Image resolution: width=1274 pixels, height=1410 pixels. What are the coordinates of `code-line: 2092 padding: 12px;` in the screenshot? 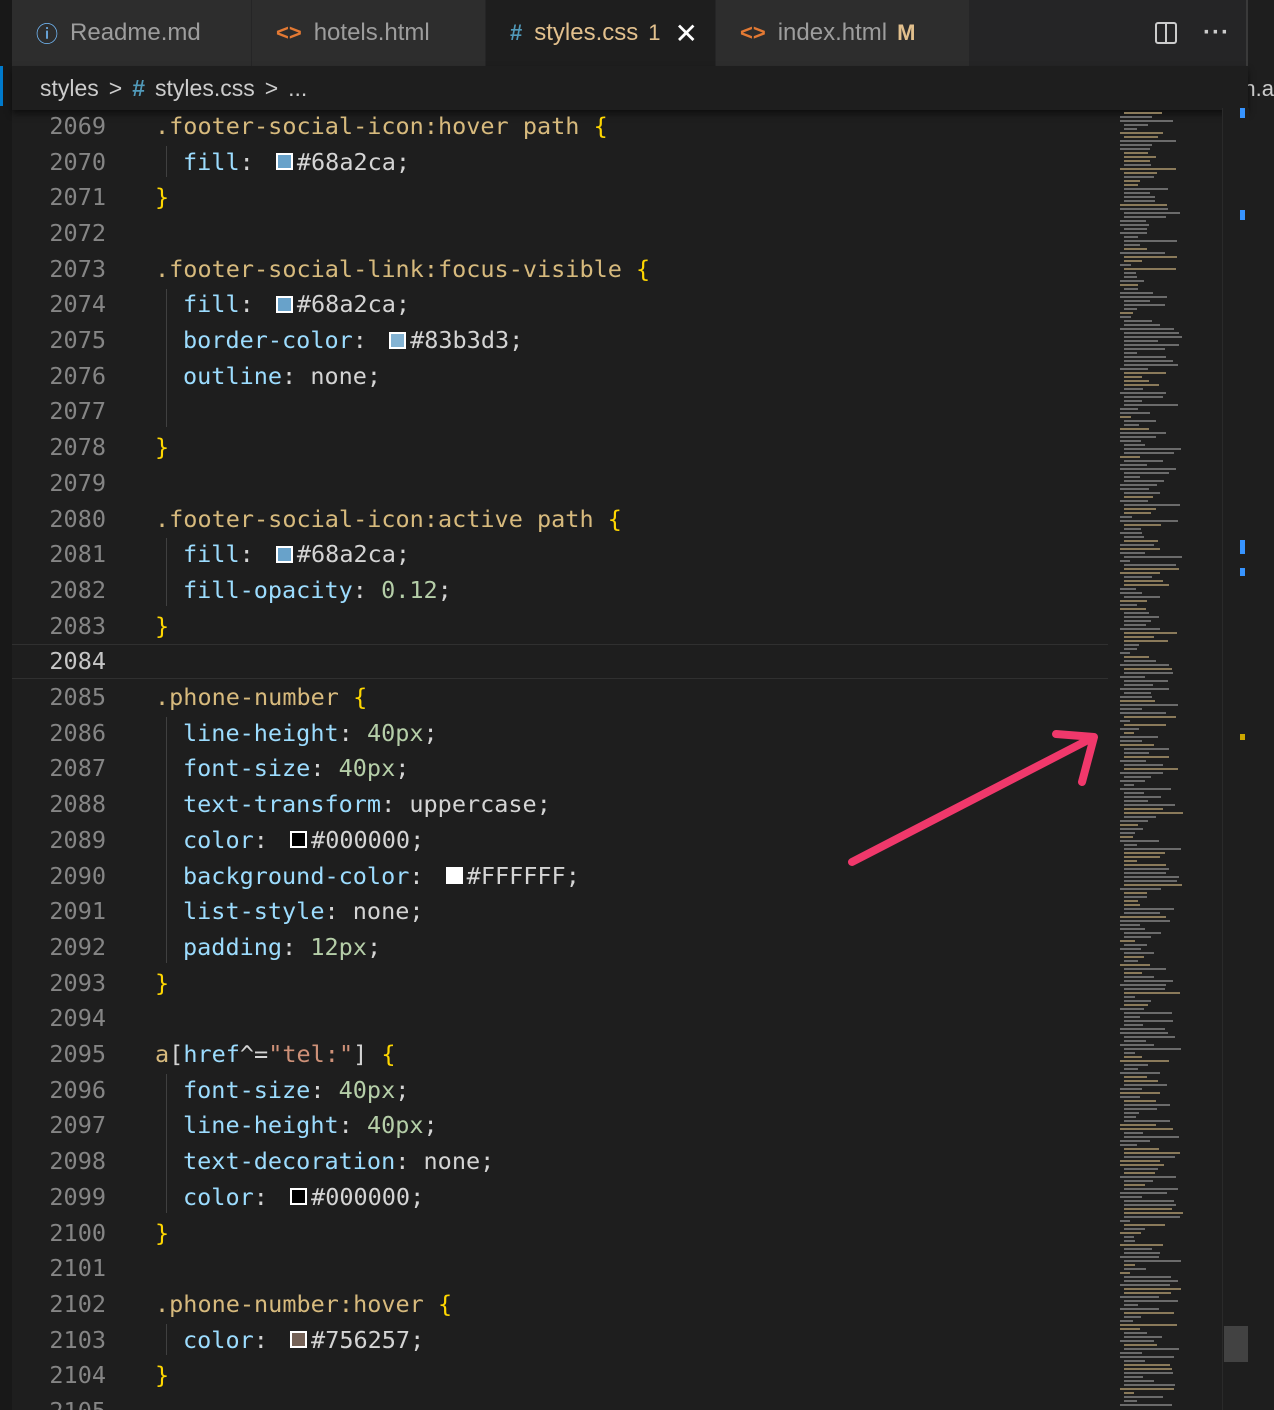 It's located at (560, 947).